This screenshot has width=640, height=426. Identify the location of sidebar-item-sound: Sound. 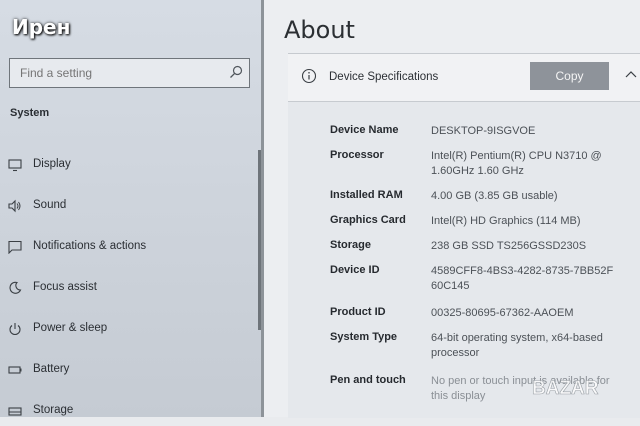
(129, 206).